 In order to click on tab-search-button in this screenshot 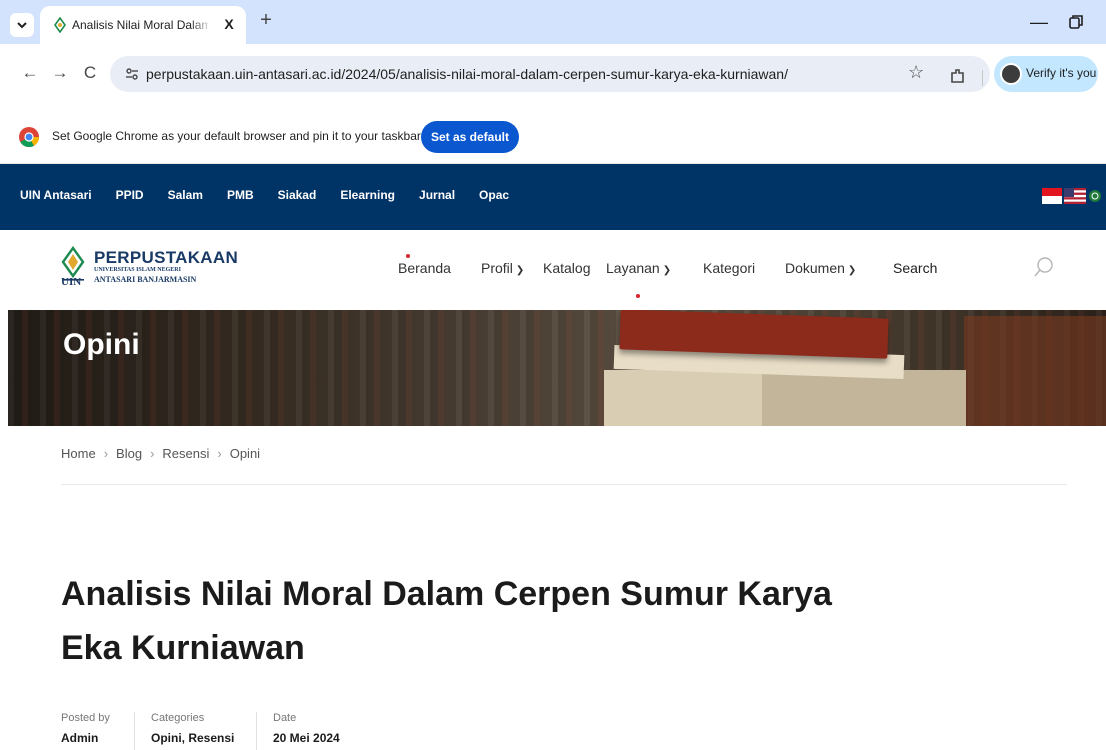, I will do `click(22, 25)`.